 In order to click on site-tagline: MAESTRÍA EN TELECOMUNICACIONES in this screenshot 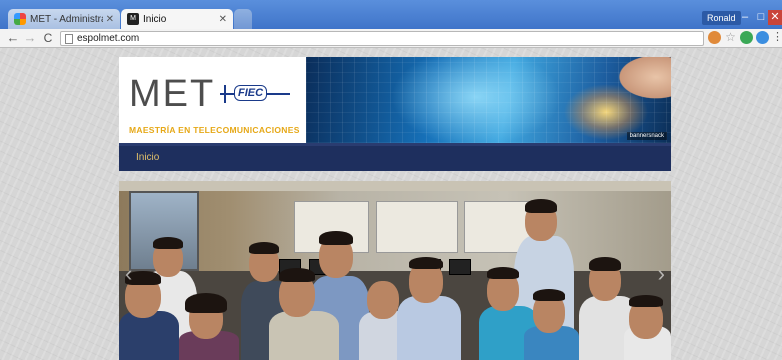, I will do `click(214, 130)`.